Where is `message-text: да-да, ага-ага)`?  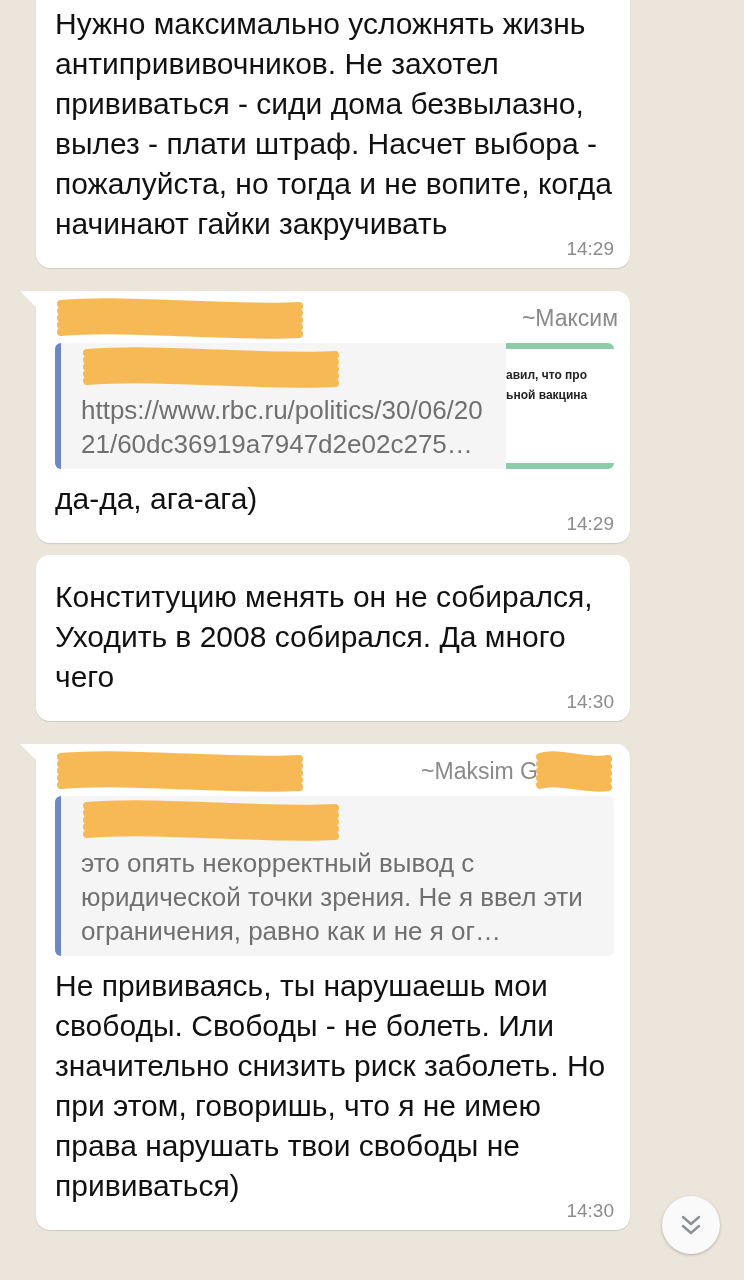
message-text: да-да, ага-ага) is located at coordinates (157, 499).